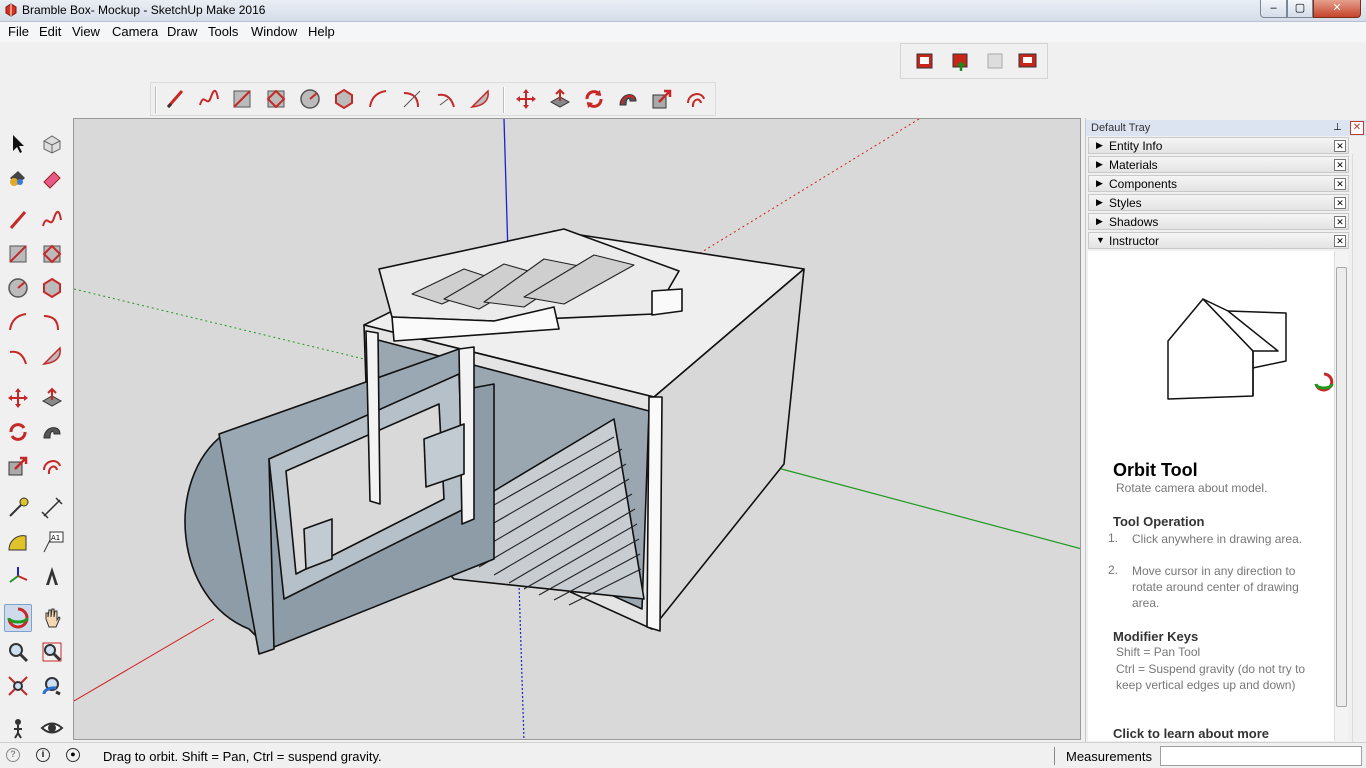 This screenshot has width=1366, height=768. What do you see at coordinates (1143, 184) in the screenshot?
I see `panel-label: Components` at bounding box center [1143, 184].